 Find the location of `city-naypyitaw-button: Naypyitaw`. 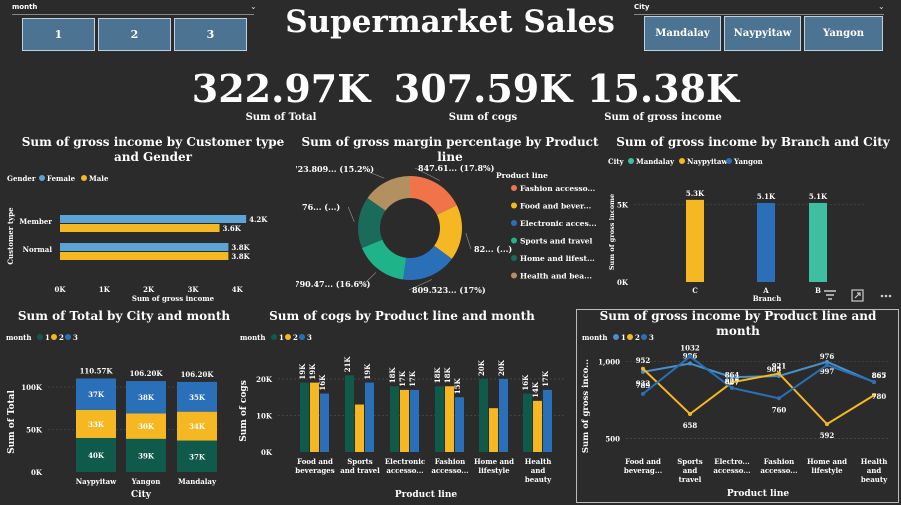

city-naypyitaw-button: Naypyitaw is located at coordinates (762, 33).